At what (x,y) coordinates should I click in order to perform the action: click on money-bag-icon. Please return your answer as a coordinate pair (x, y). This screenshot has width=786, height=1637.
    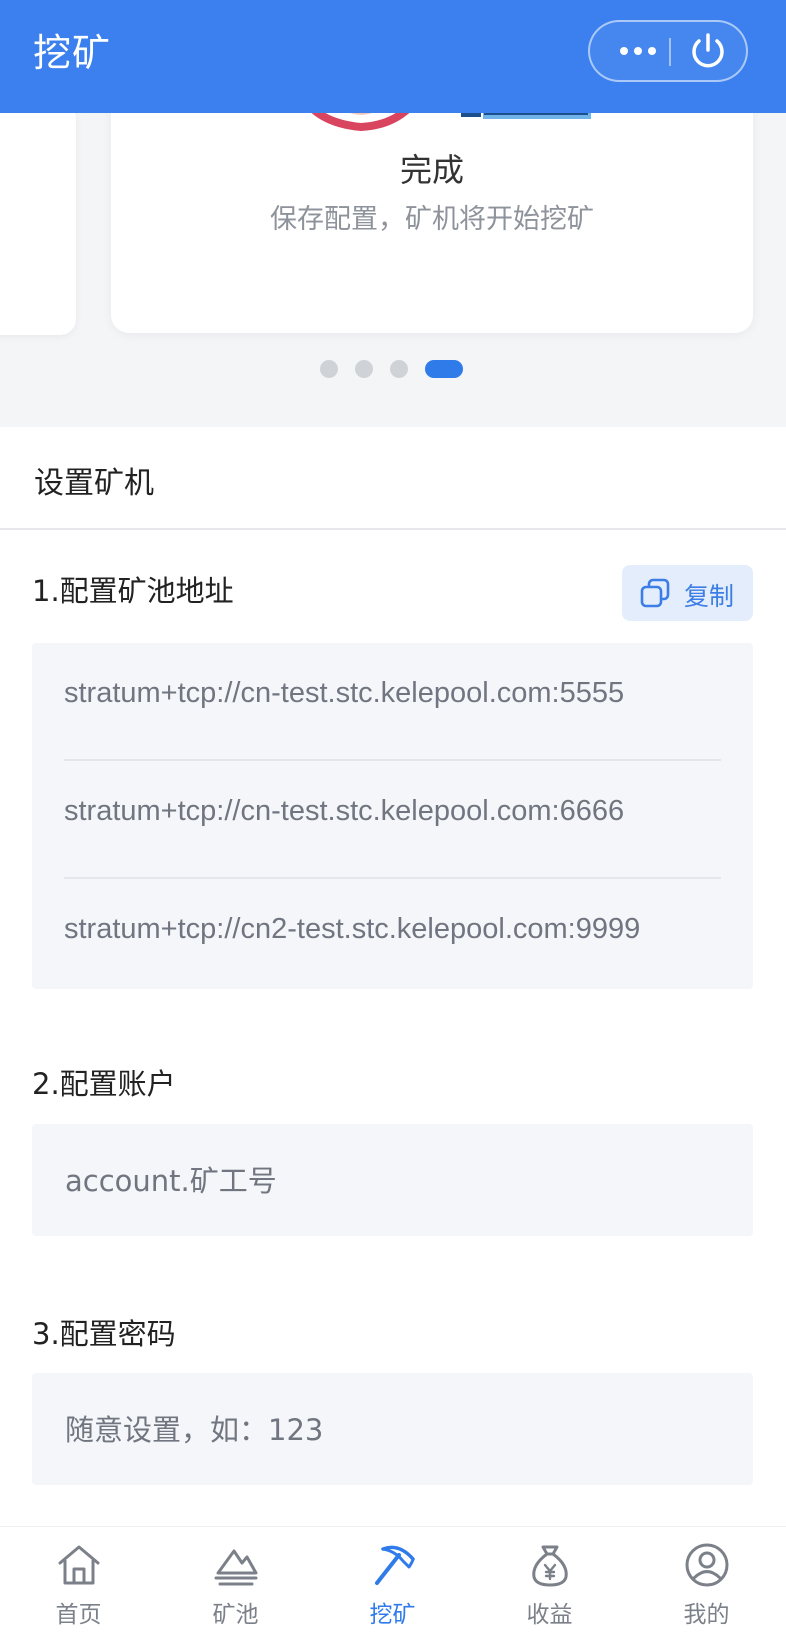
    Looking at the image, I should click on (550, 1566).